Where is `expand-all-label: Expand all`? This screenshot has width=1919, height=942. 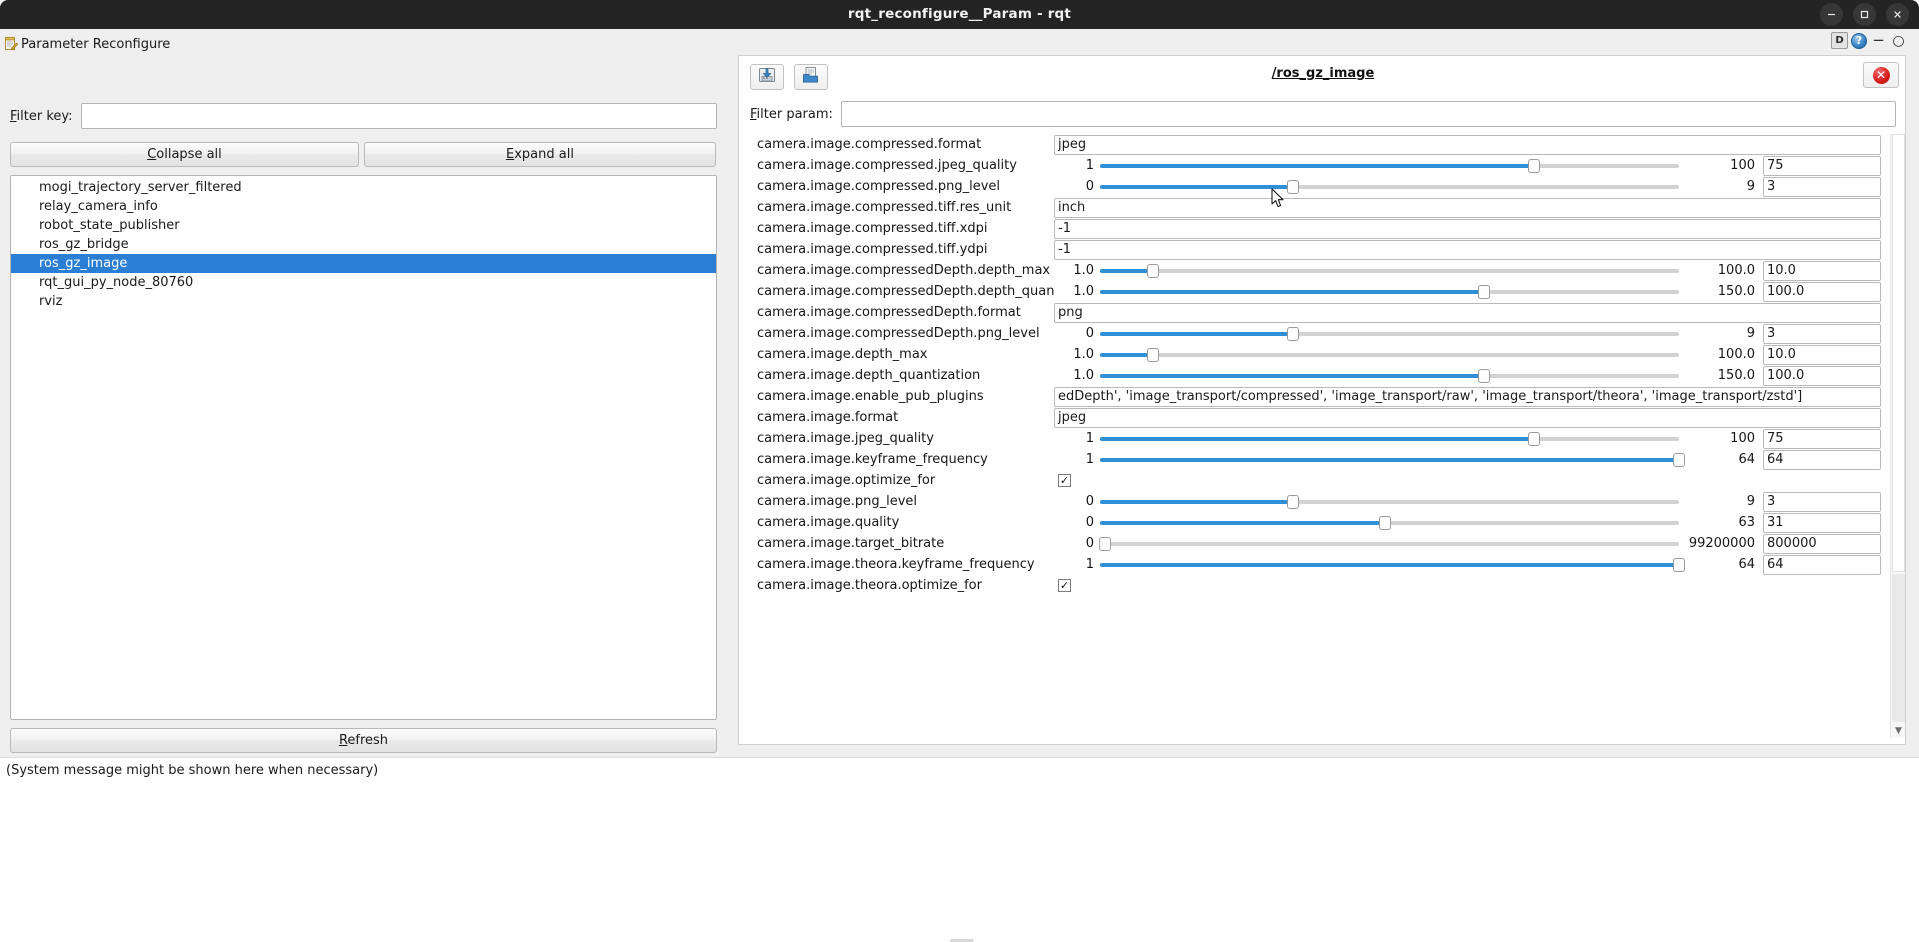
expand-all-label: Expand all is located at coordinates (540, 154).